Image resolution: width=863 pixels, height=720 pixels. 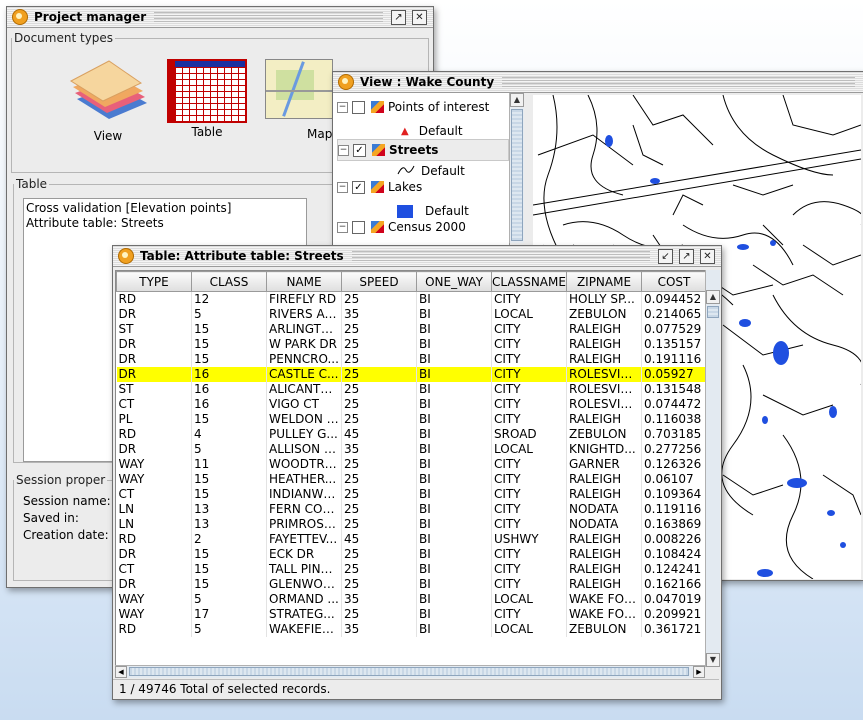 I want to click on toc-scrollbar: ▲, so click(x=516, y=168).